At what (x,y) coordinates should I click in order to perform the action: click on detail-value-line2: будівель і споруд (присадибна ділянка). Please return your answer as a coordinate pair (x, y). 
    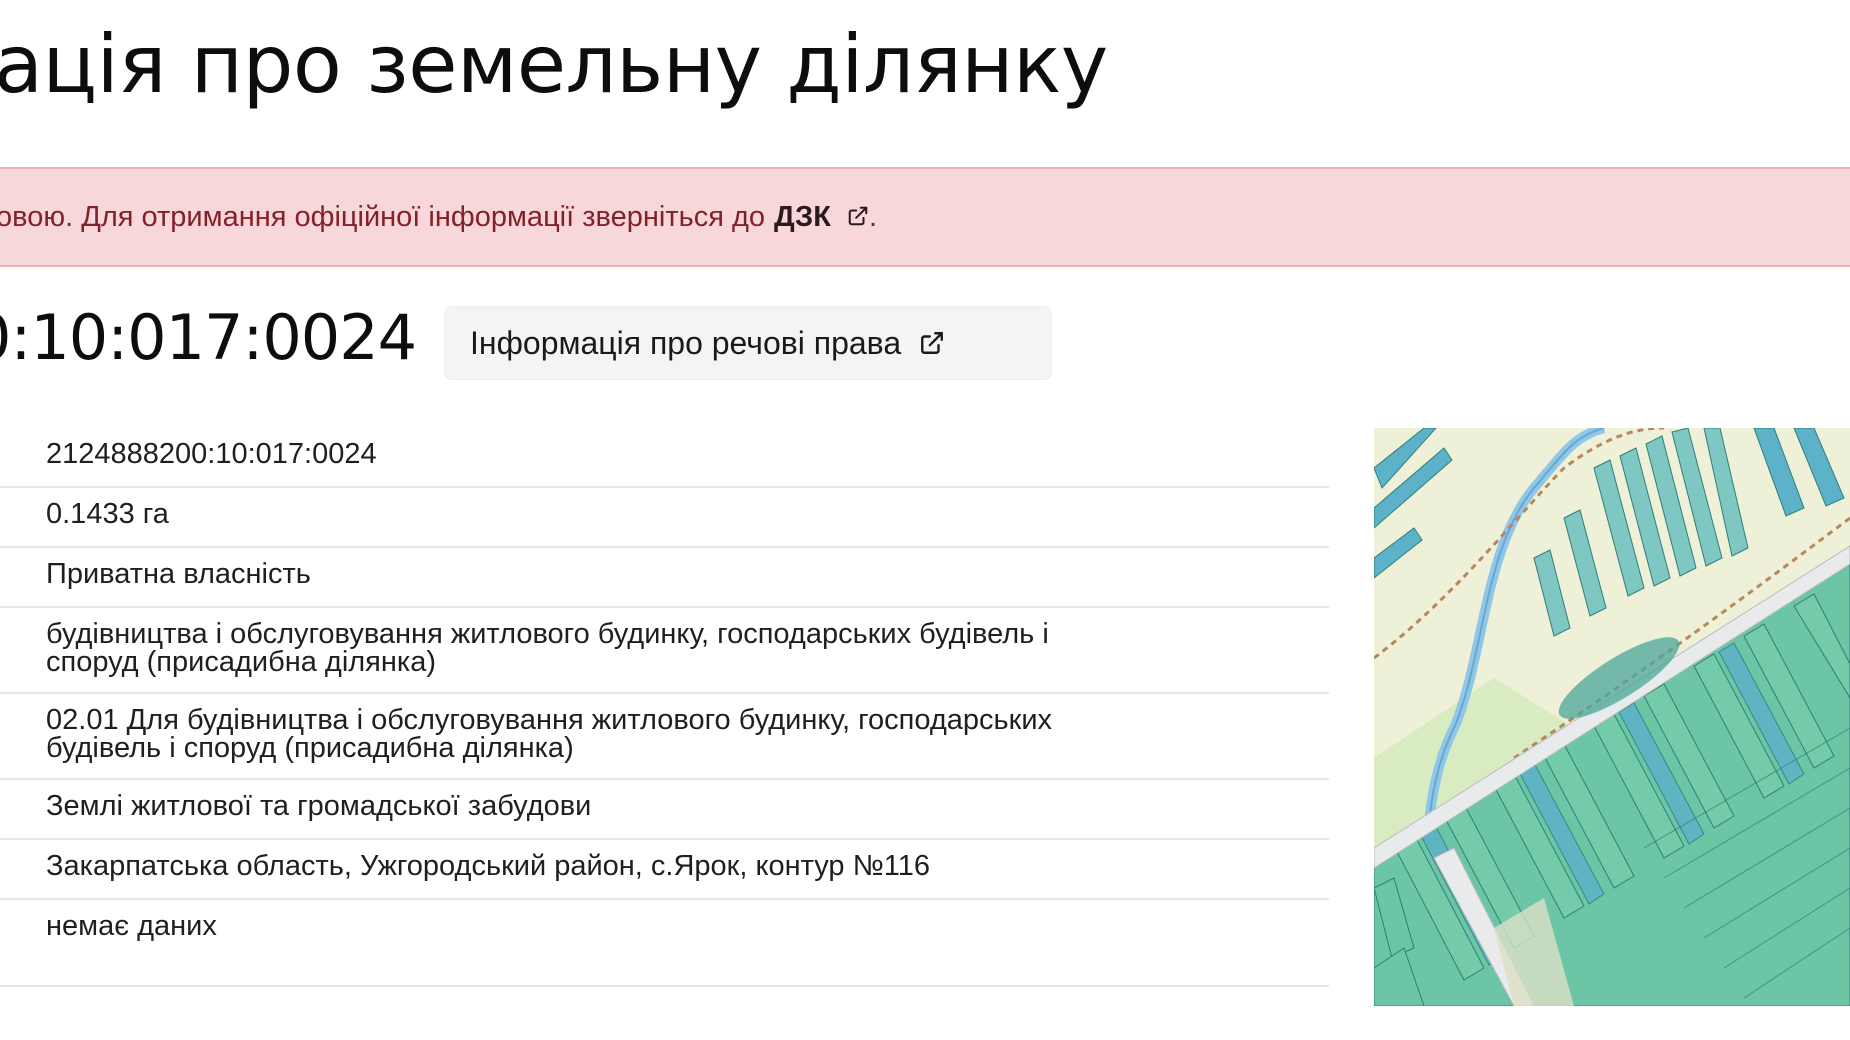
    Looking at the image, I should click on (310, 748).